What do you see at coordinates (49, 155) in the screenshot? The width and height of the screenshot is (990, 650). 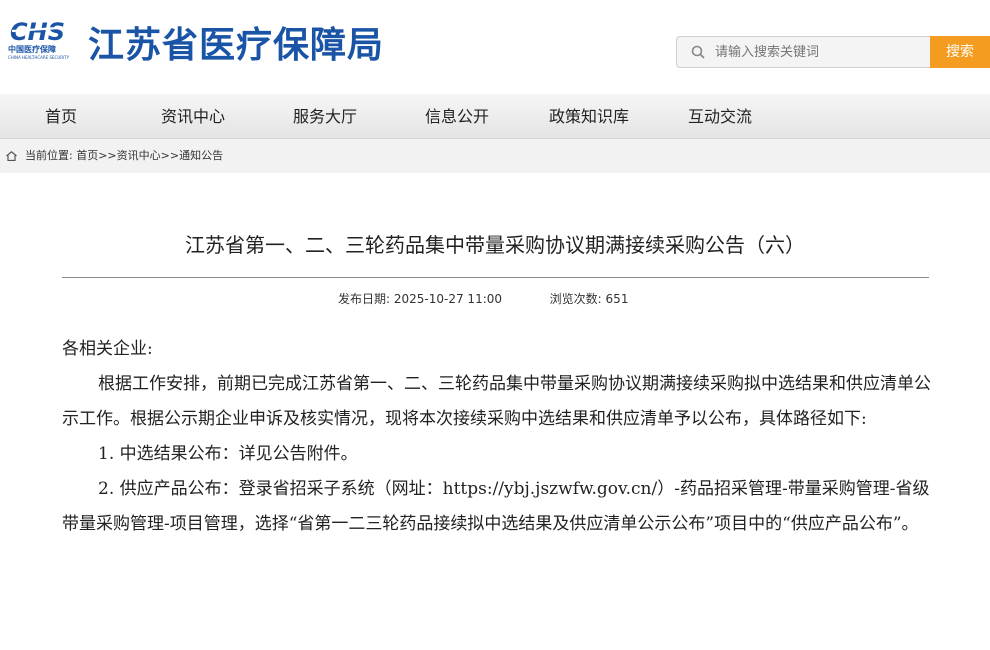 I see `breadcrumb-prefix: 当前位置:` at bounding box center [49, 155].